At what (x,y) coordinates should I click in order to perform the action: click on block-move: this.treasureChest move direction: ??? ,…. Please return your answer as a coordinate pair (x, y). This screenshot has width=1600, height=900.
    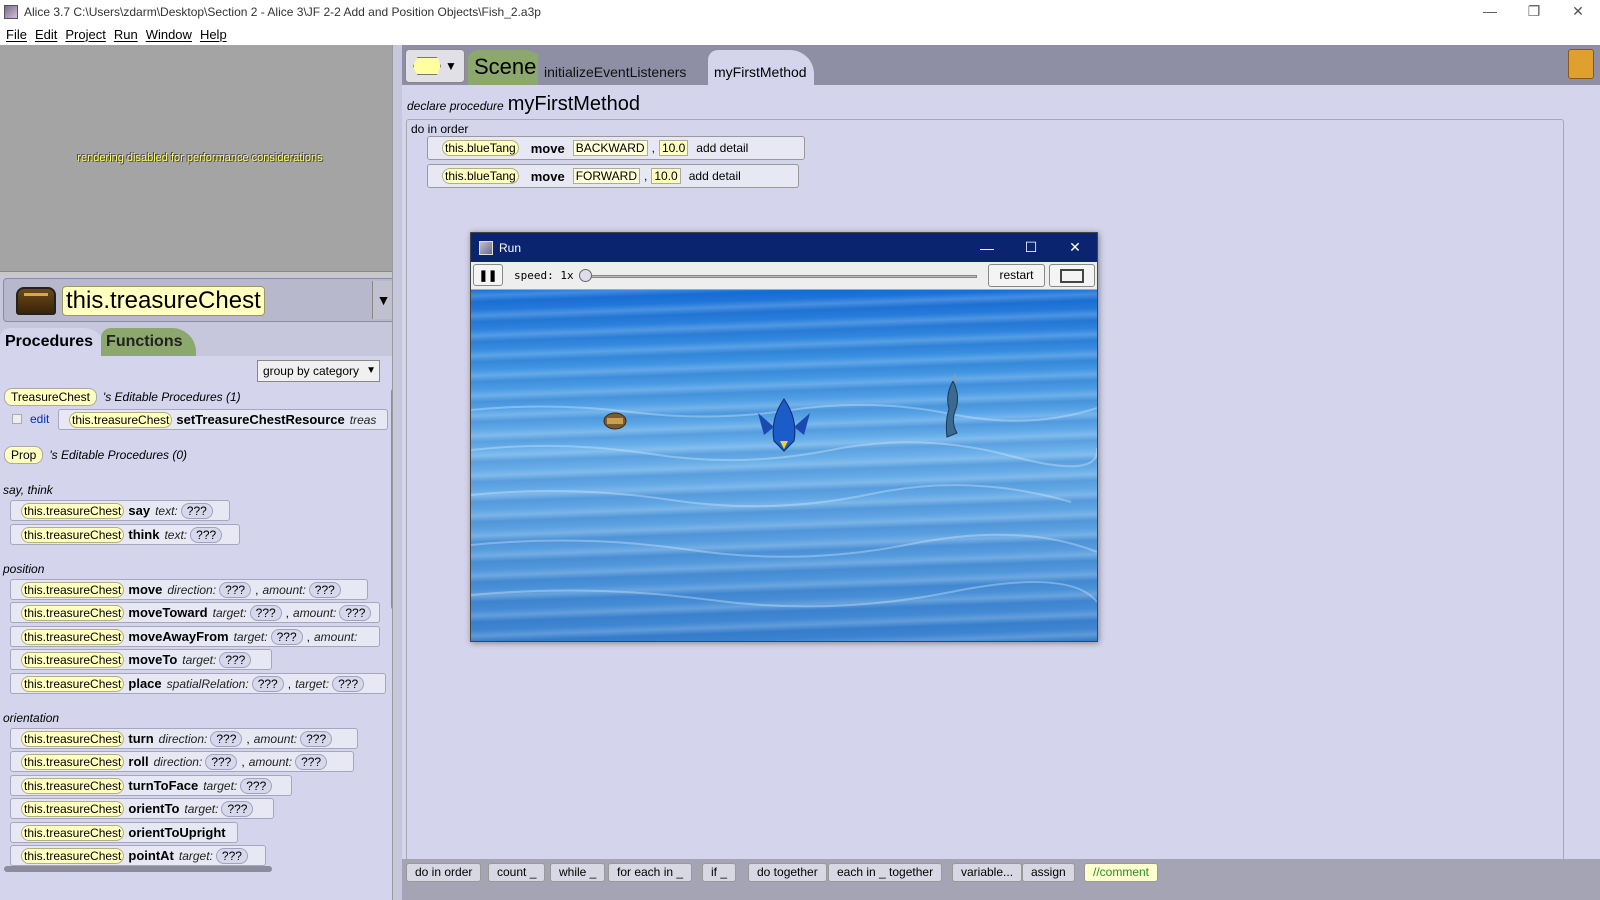
    Looking at the image, I should click on (189, 589).